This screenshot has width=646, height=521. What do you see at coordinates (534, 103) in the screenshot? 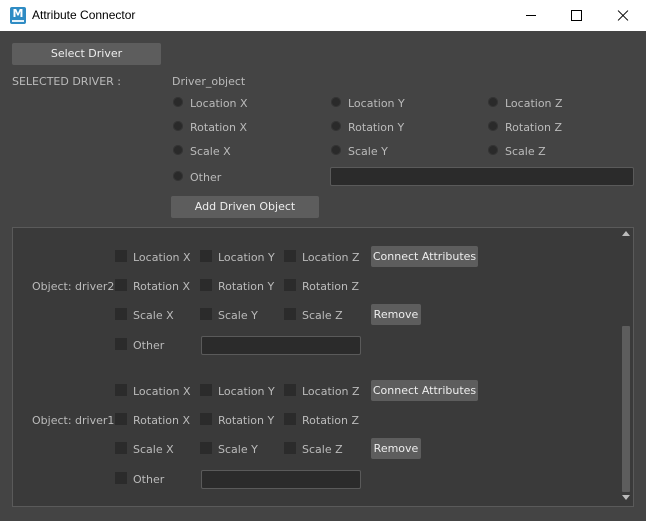
I see `radio-label: Location Z` at bounding box center [534, 103].